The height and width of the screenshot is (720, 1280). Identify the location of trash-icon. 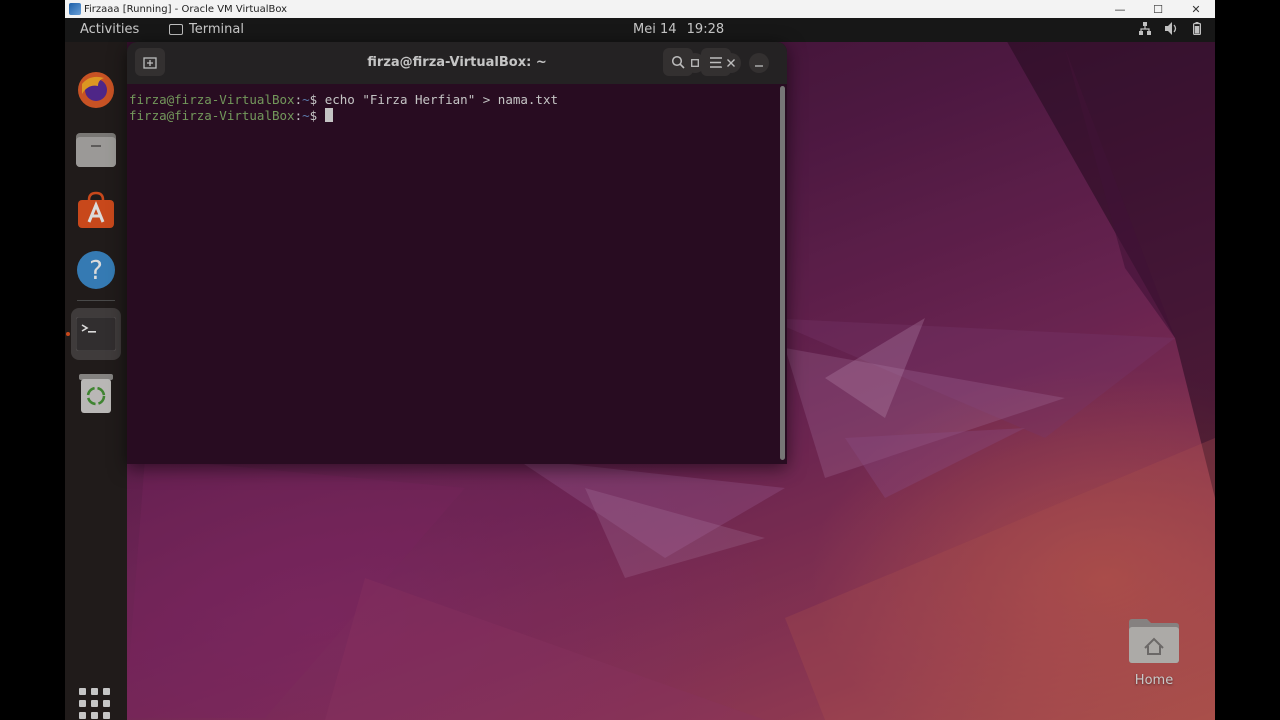
(96, 393).